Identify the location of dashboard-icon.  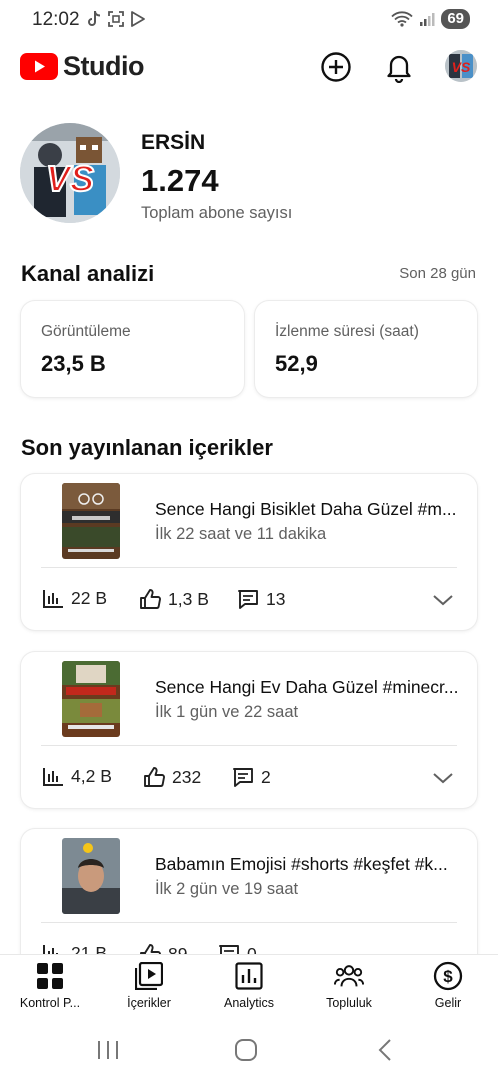
(50, 976).